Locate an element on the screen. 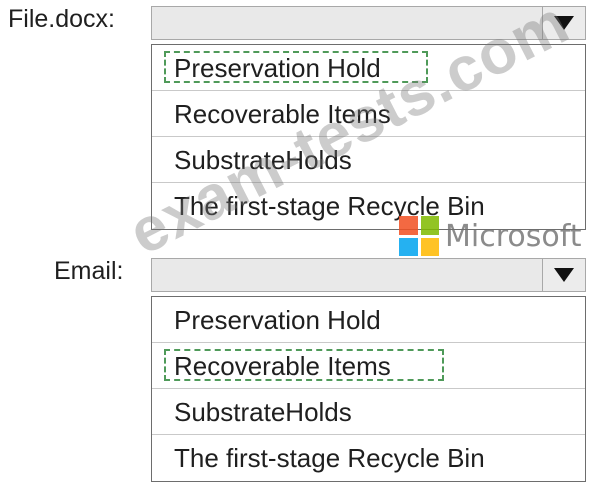 This screenshot has width=592, height=490. file-docx-option-recoverable-items: Recoverable Items is located at coordinates (368, 114).